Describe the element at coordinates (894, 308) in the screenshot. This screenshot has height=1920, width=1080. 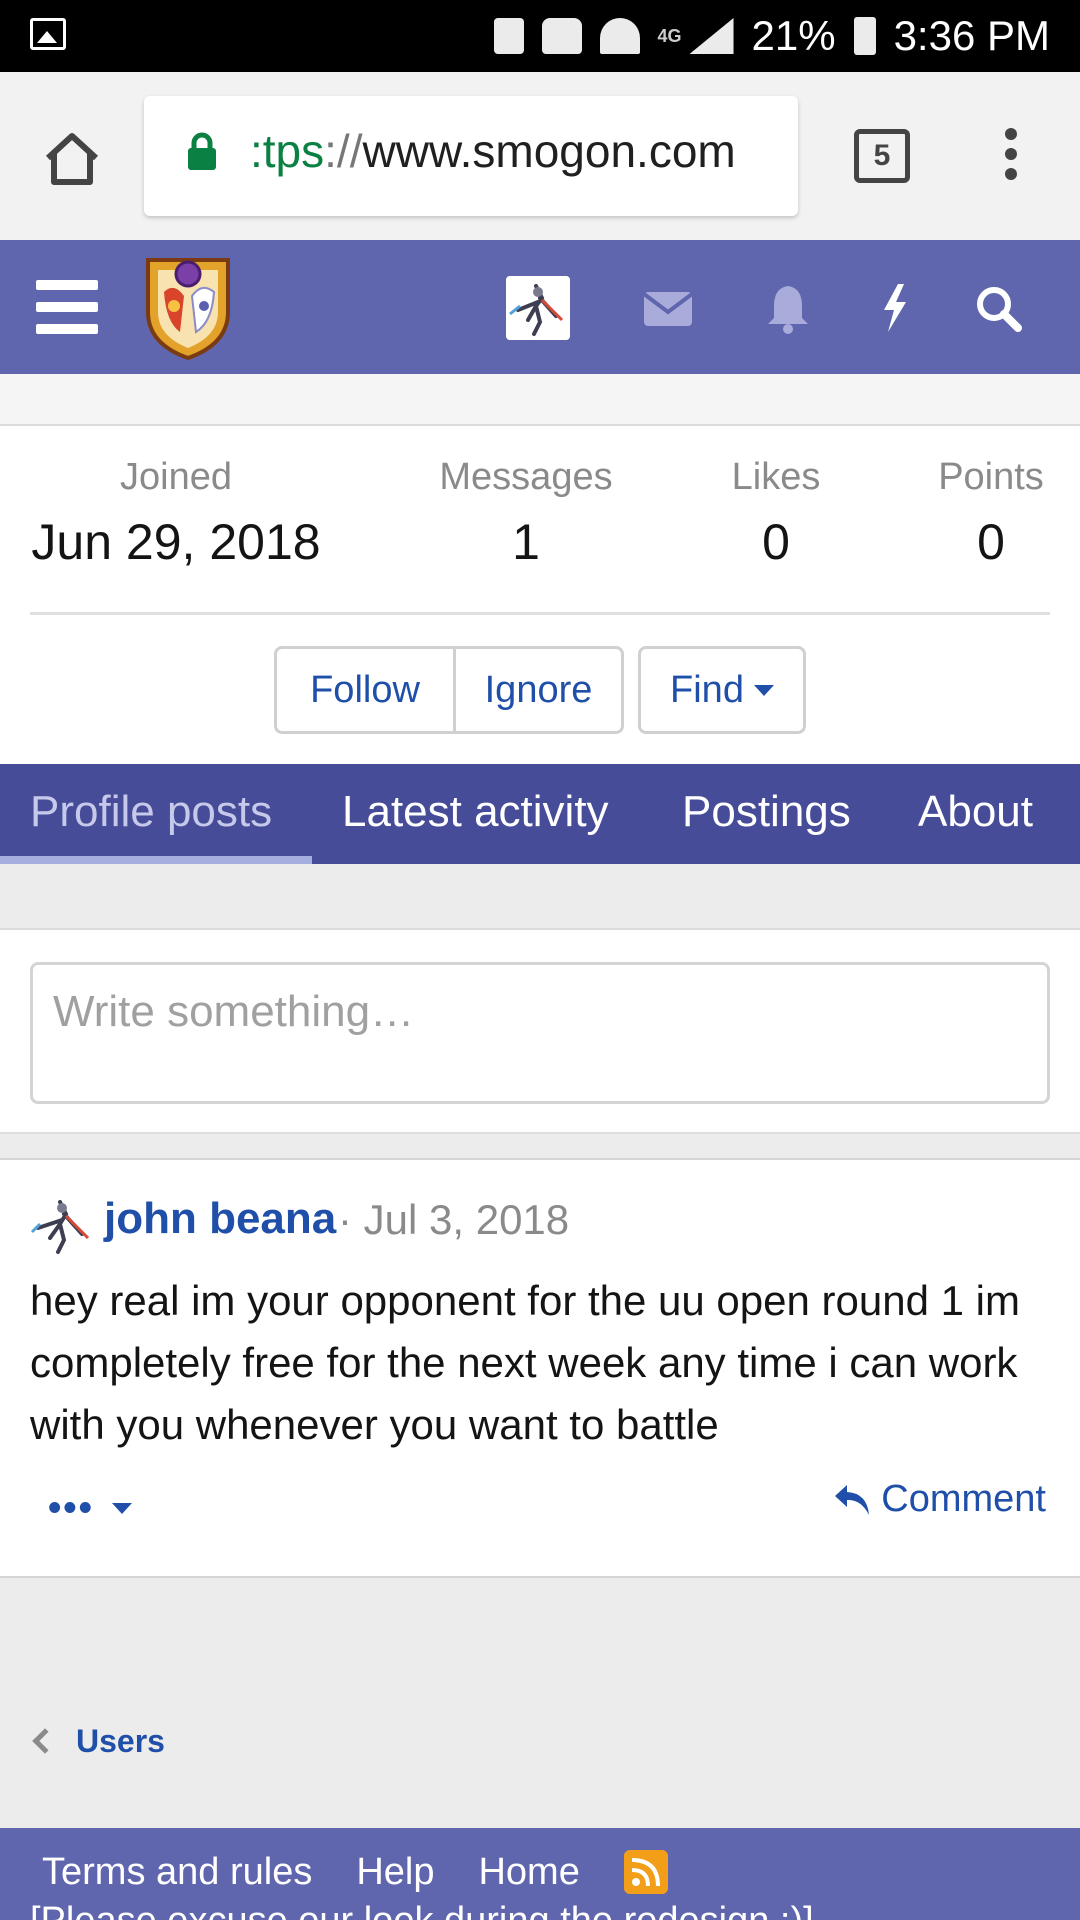
I see `bolt-icon` at that location.